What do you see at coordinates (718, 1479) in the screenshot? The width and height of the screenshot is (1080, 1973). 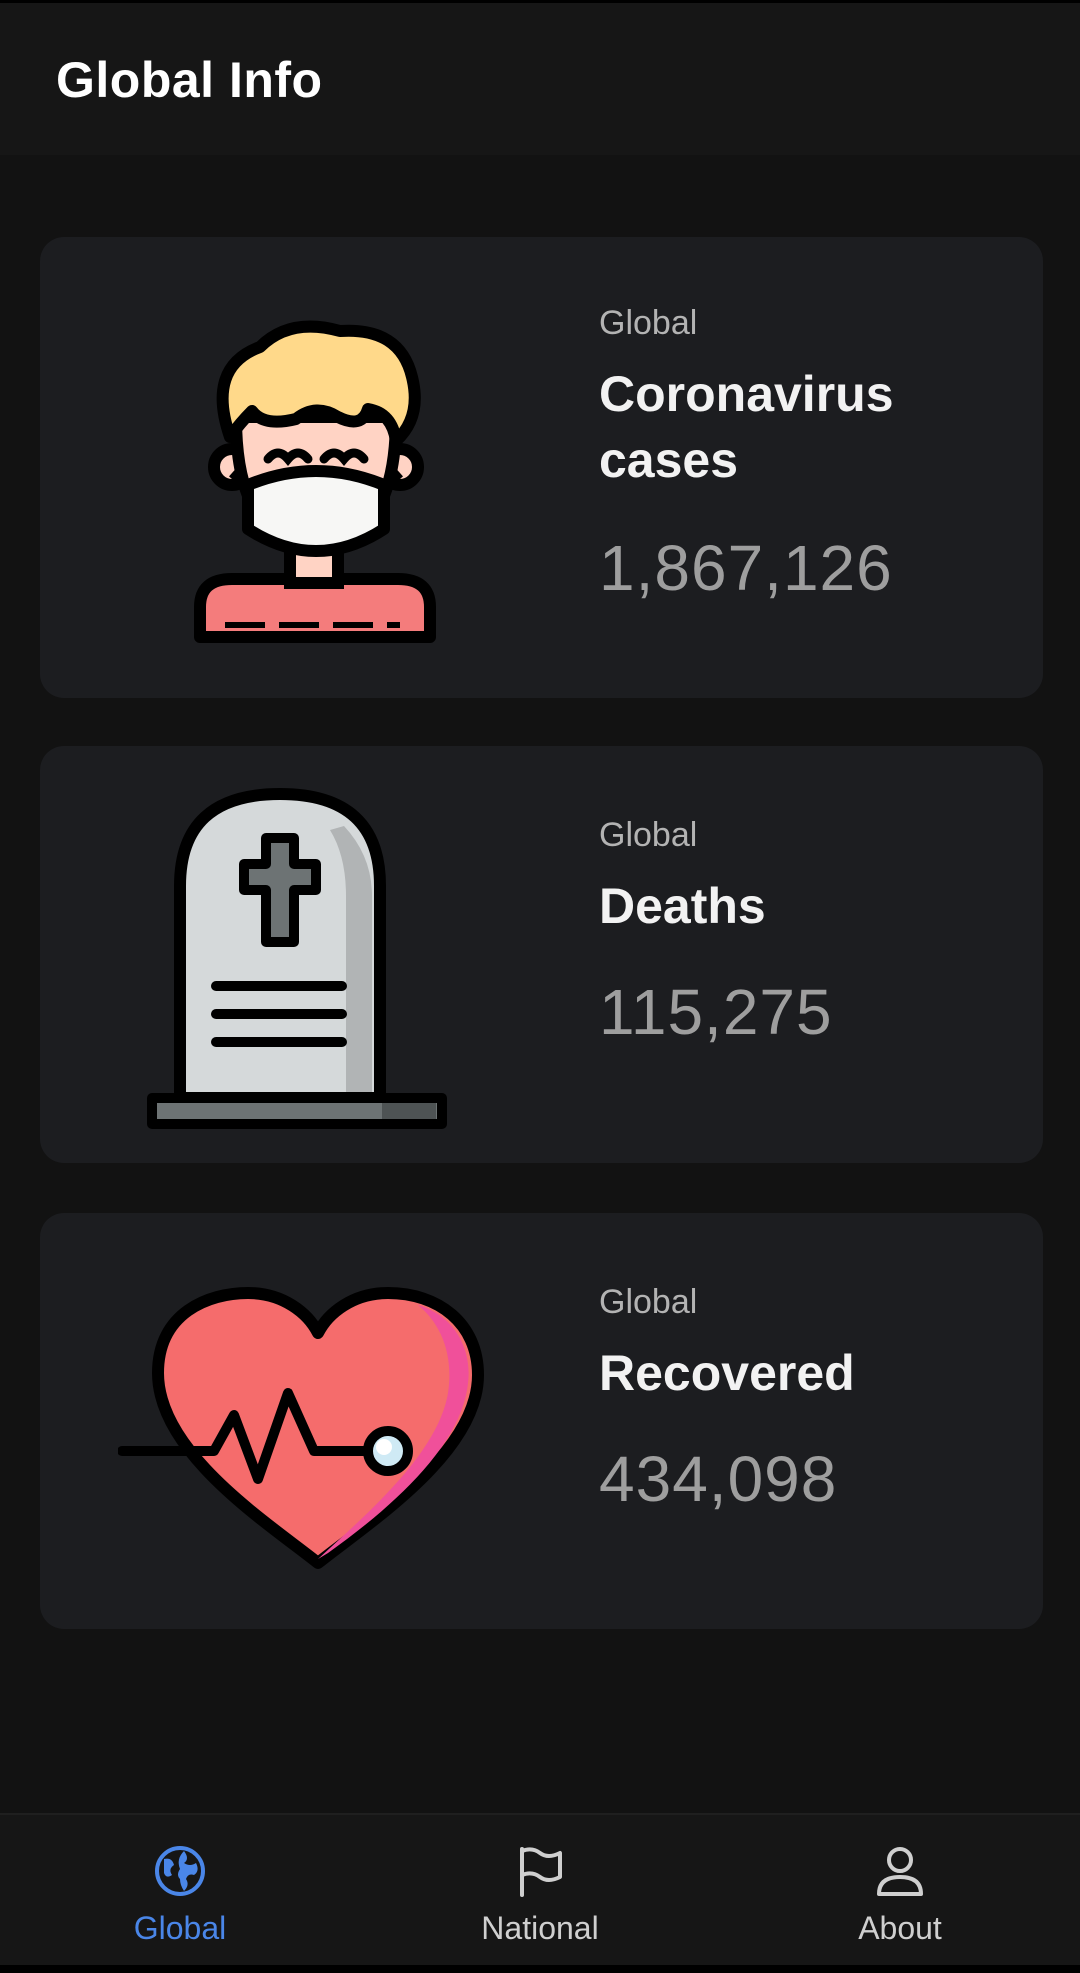 I see `recovered-count: 434,098` at bounding box center [718, 1479].